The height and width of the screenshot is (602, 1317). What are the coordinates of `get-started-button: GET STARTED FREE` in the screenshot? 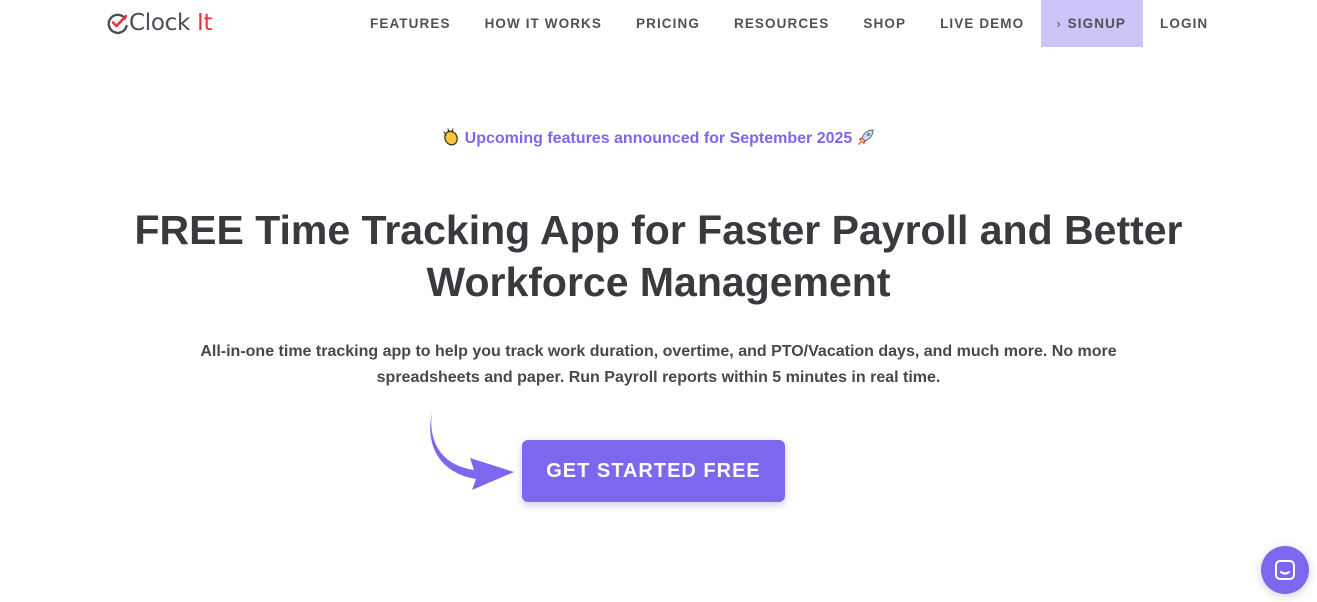 It's located at (653, 471).